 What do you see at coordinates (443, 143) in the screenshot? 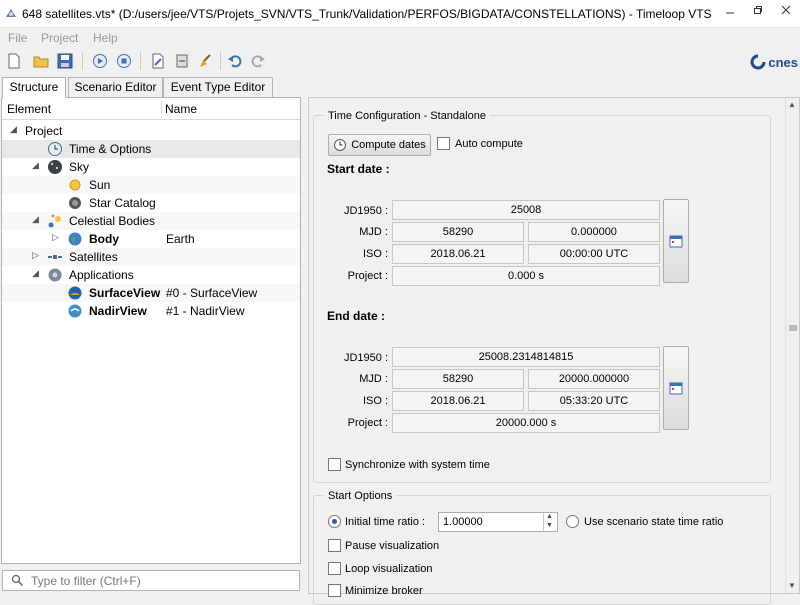
I see `auto-compute-checkbox` at bounding box center [443, 143].